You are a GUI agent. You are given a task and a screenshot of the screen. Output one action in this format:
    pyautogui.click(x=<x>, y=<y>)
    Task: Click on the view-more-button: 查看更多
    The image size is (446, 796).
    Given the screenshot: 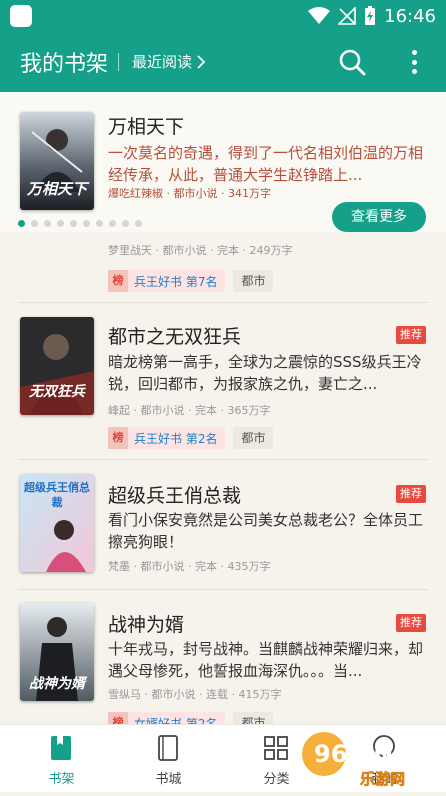 What is the action you would take?
    pyautogui.click(x=379, y=217)
    